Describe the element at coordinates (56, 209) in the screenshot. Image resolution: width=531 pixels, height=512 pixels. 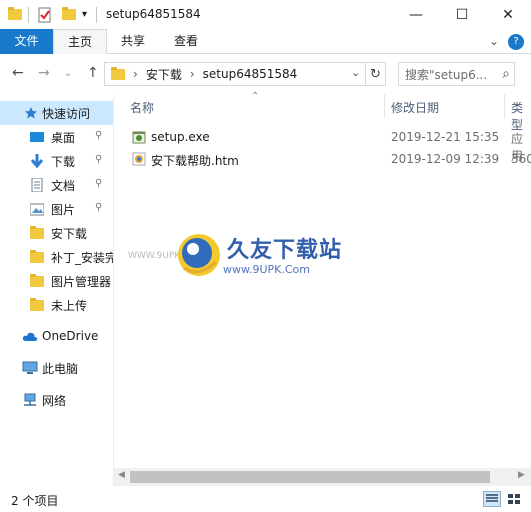
I see `nav-pictures: 图片 ⚲` at that location.